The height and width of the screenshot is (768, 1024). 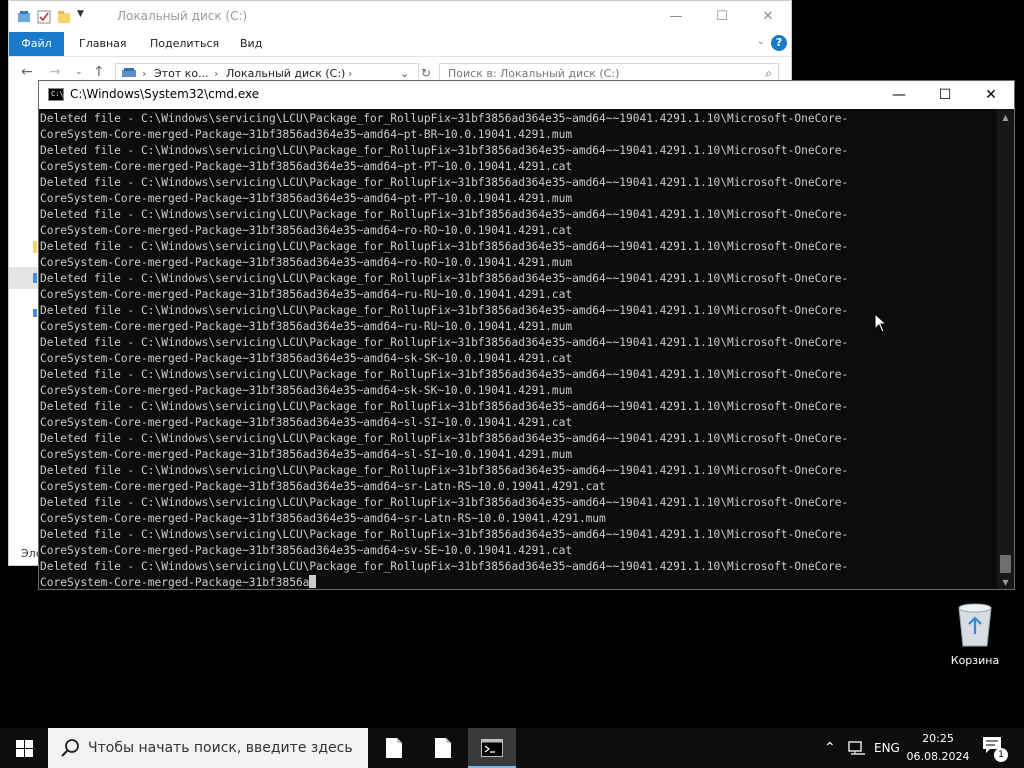 I want to click on address-segment-local-disk: Локальный диск (C:), so click(x=285, y=73).